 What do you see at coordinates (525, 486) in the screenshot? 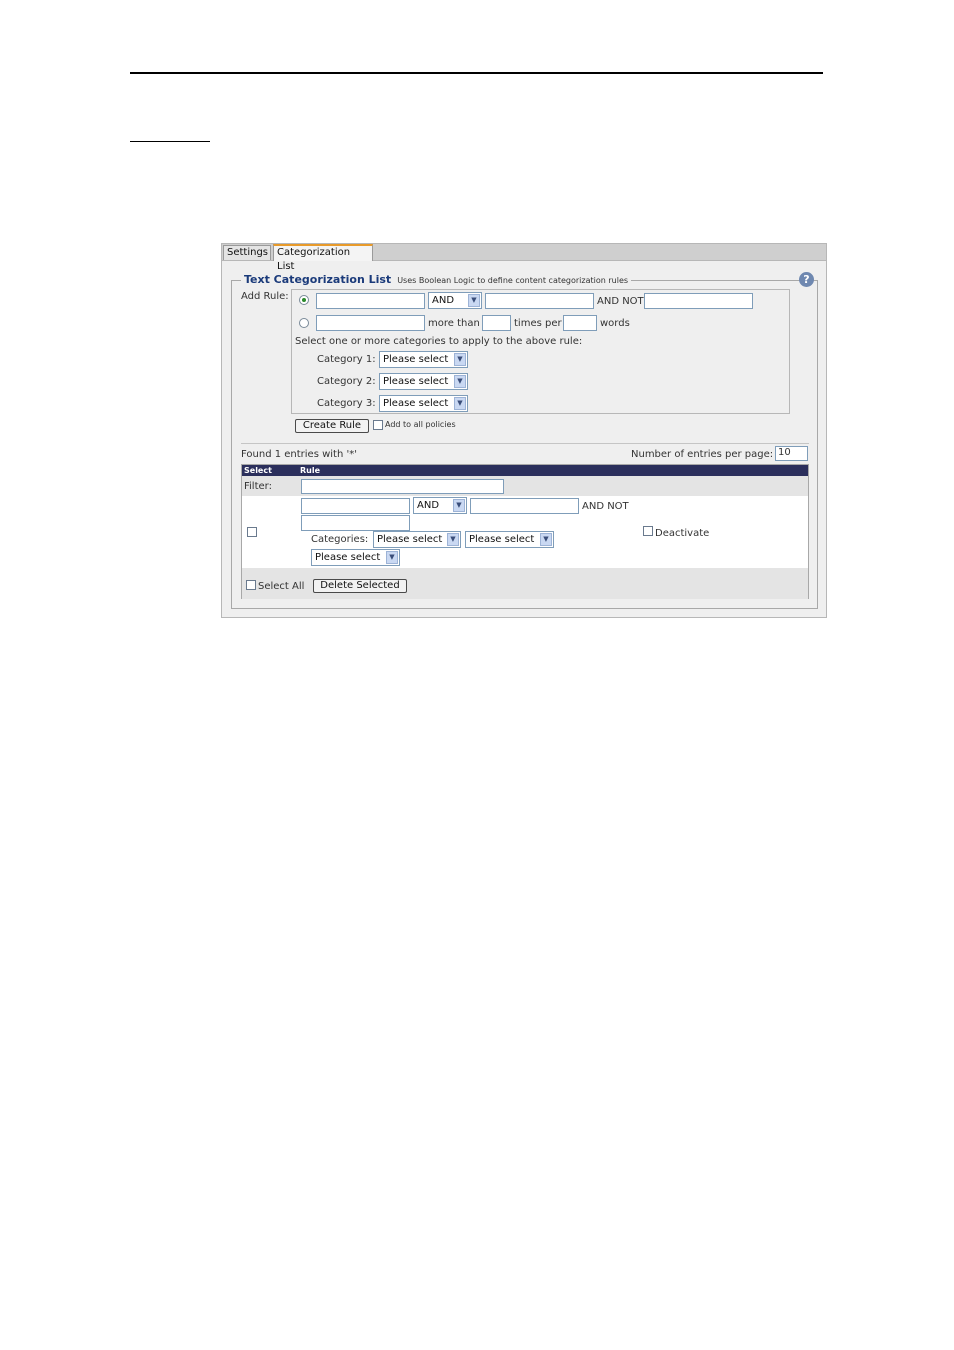
I see `filter-row: Filter:` at bounding box center [525, 486].